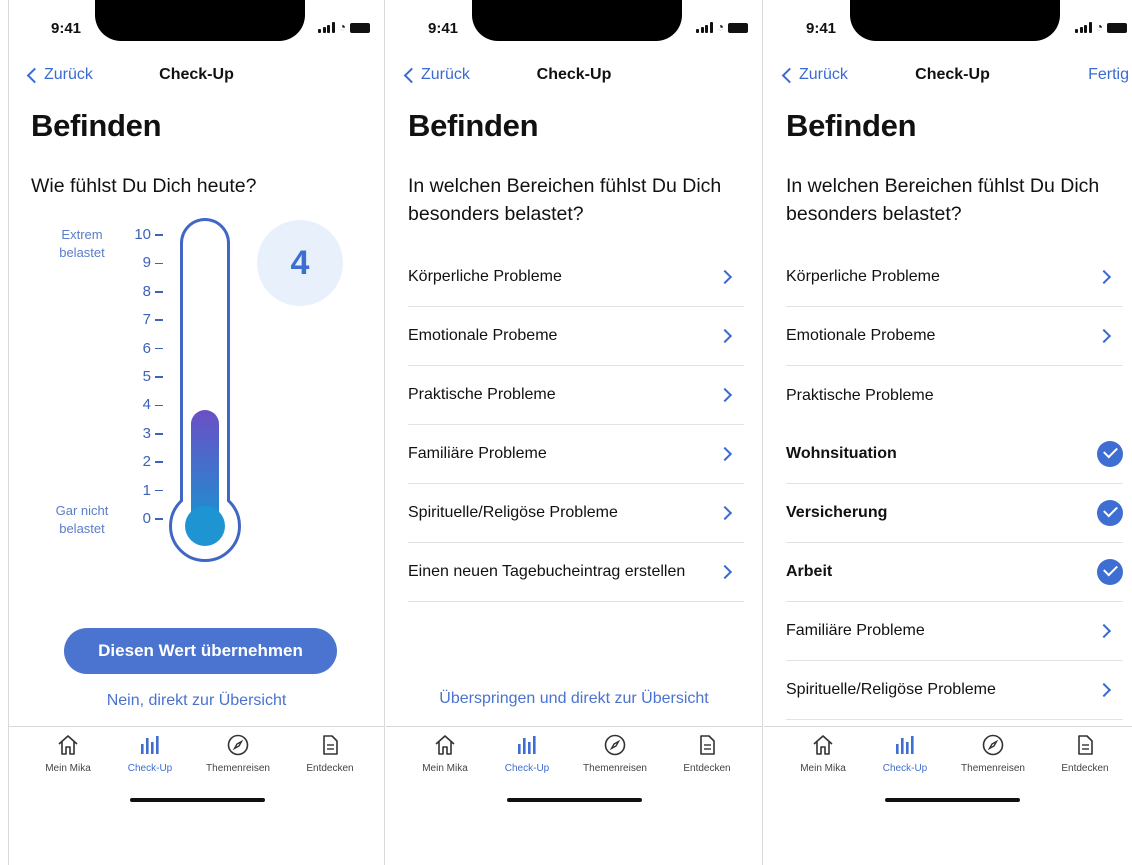 Image resolution: width=1132 pixels, height=865 pixels. Describe the element at coordinates (196, 795) in the screenshot. I see `tab-bar: Mein Mika Check-Up Themenreisen Entdecken` at that location.